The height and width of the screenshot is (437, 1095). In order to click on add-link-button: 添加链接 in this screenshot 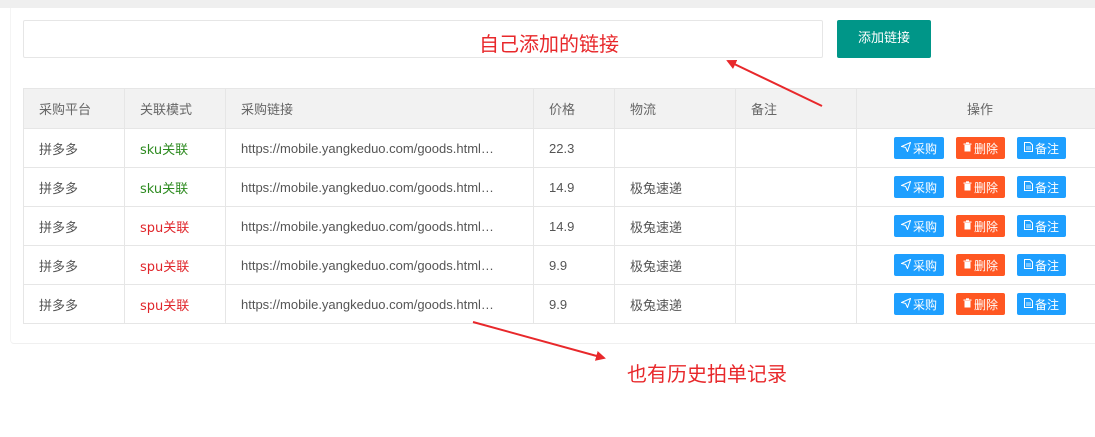, I will do `click(884, 39)`.